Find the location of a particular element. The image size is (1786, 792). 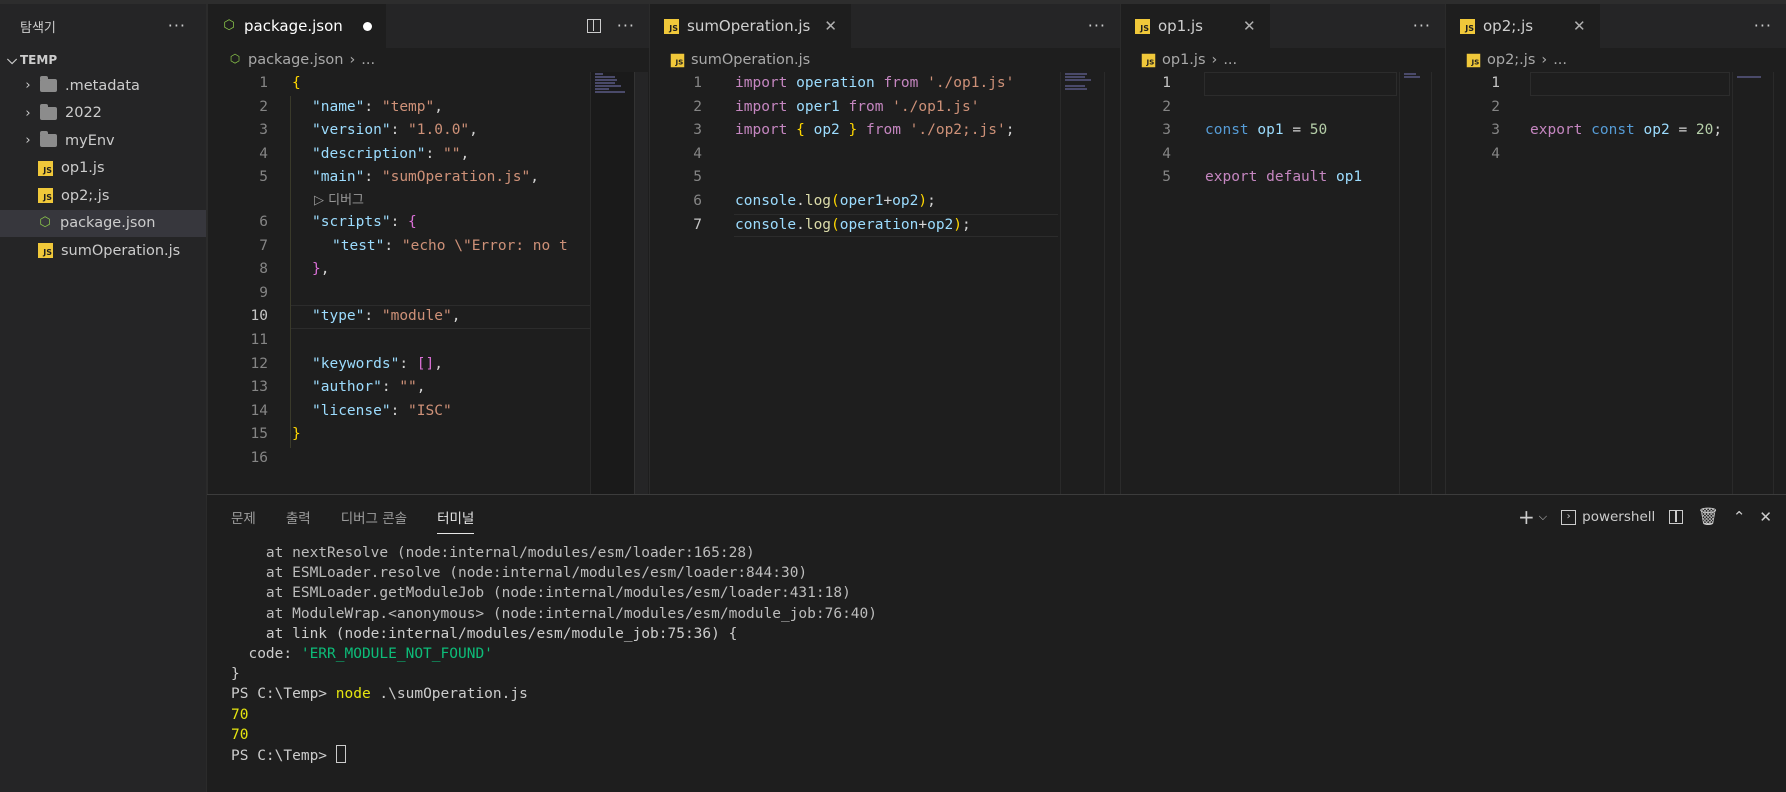

terminal-output-line: 70 is located at coordinates (240, 714).